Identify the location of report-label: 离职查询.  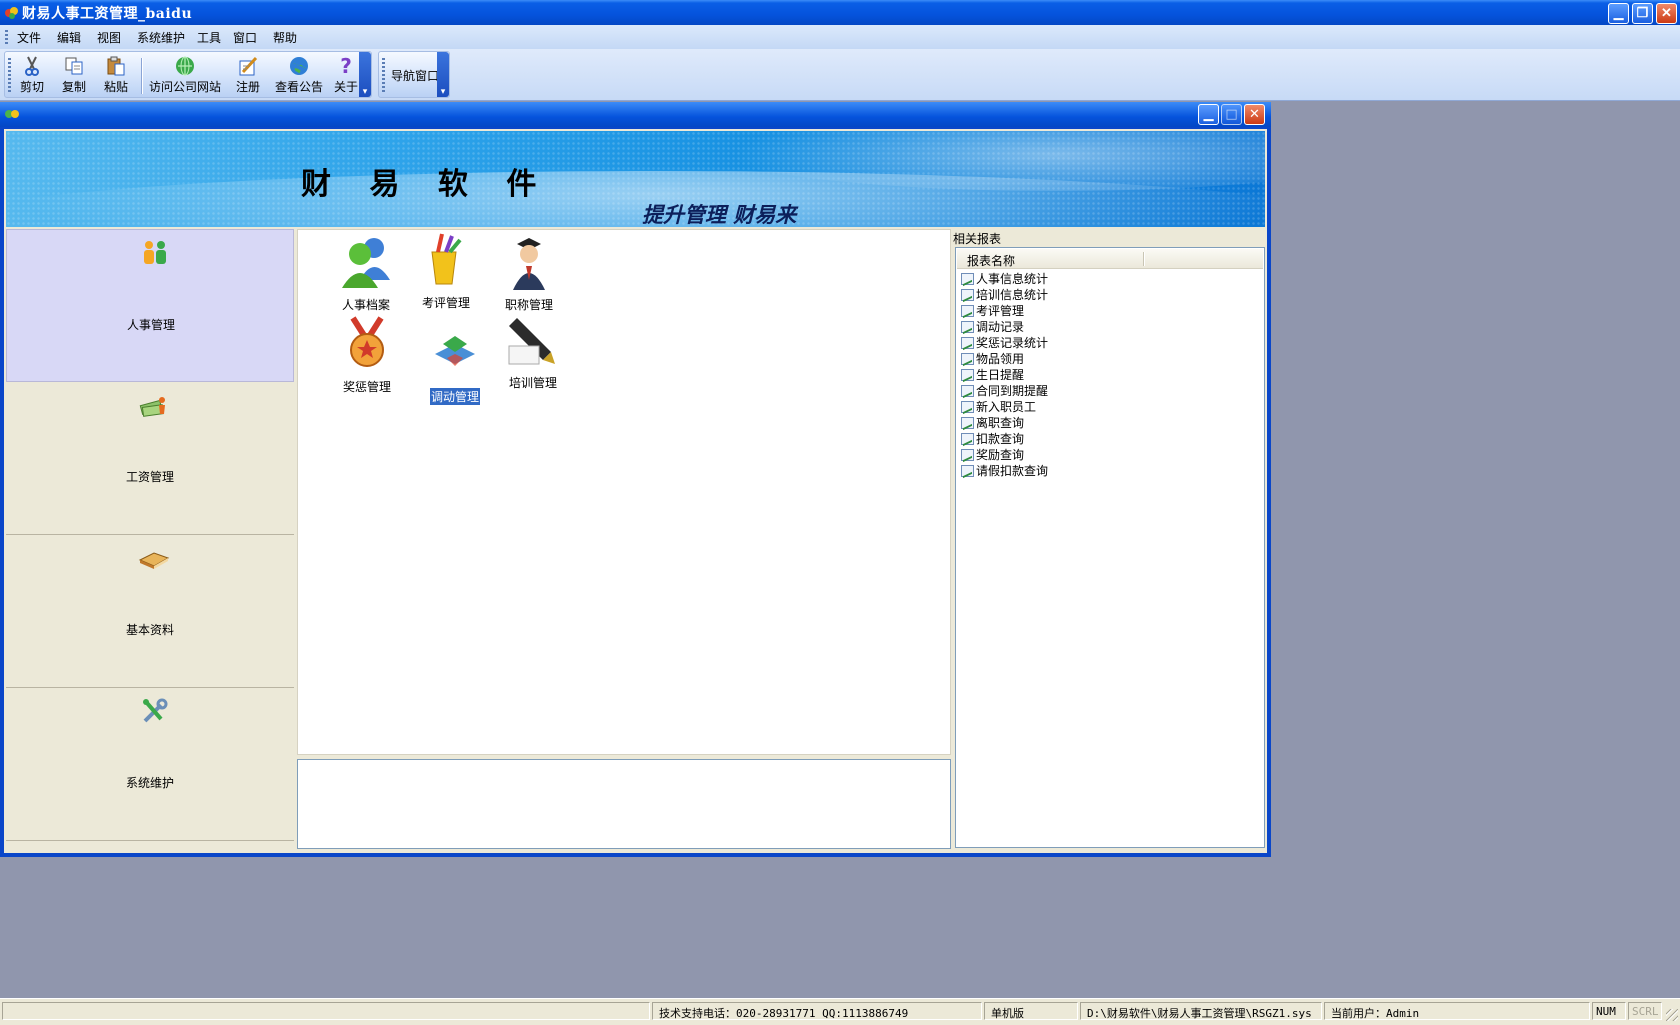
(1000, 423).